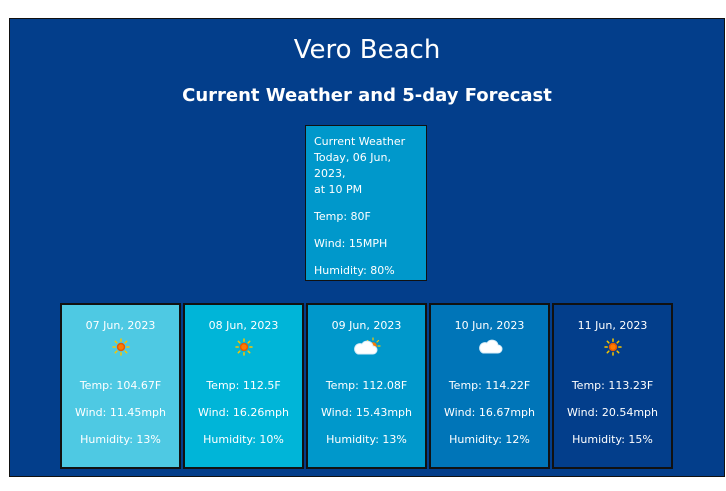 The image size is (726, 491). What do you see at coordinates (489, 412) in the screenshot?
I see `forecast-wind: Wind: 16.67mph` at bounding box center [489, 412].